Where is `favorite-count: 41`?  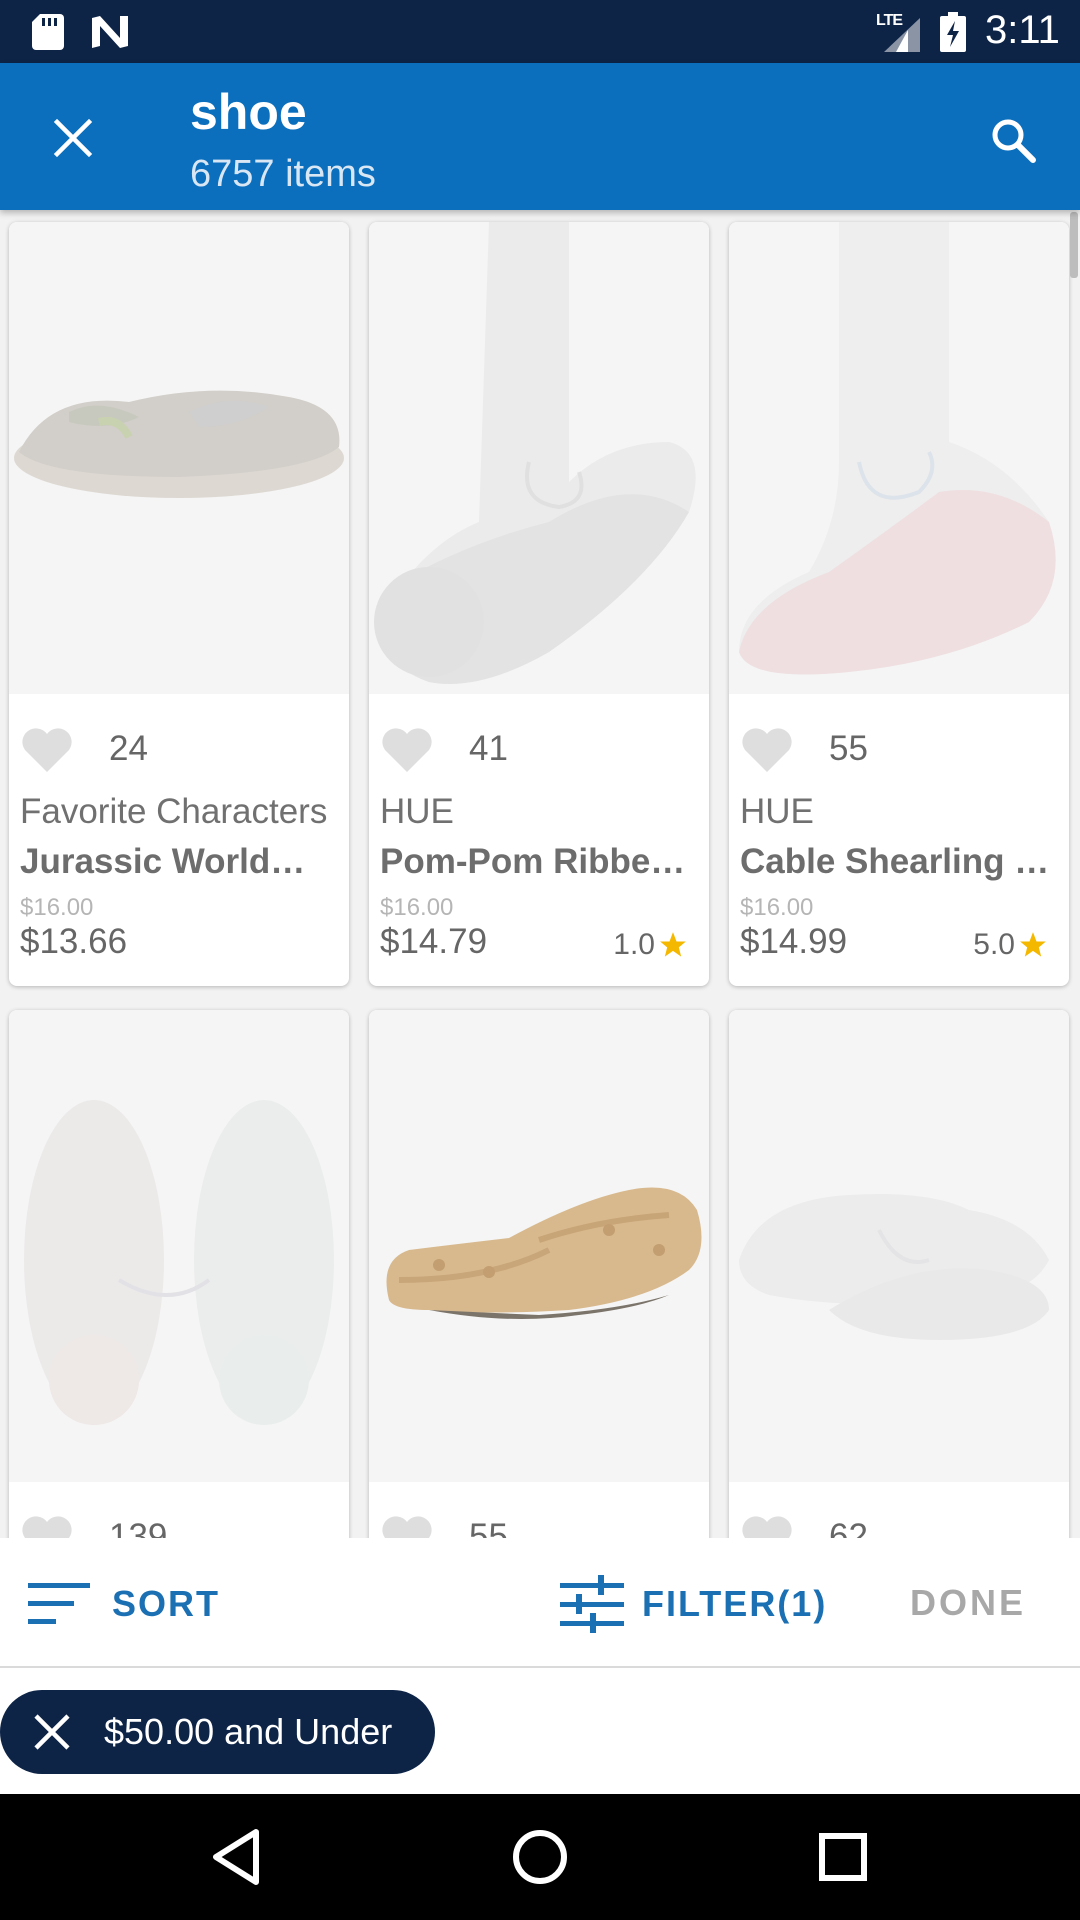 favorite-count: 41 is located at coordinates (488, 748).